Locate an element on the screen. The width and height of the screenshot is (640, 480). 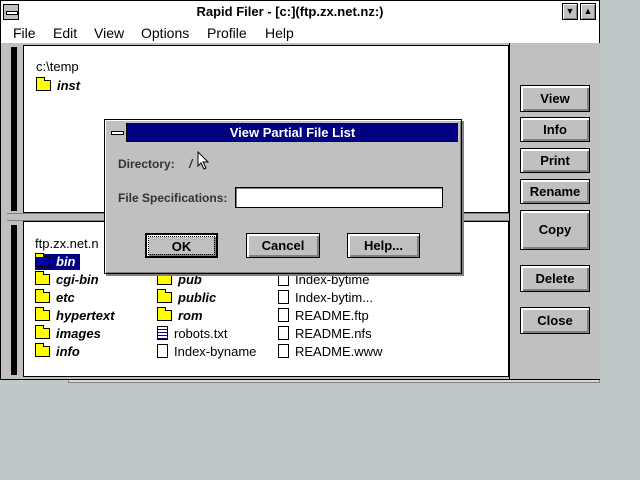
menu-profile: Profile is located at coordinates (227, 33).